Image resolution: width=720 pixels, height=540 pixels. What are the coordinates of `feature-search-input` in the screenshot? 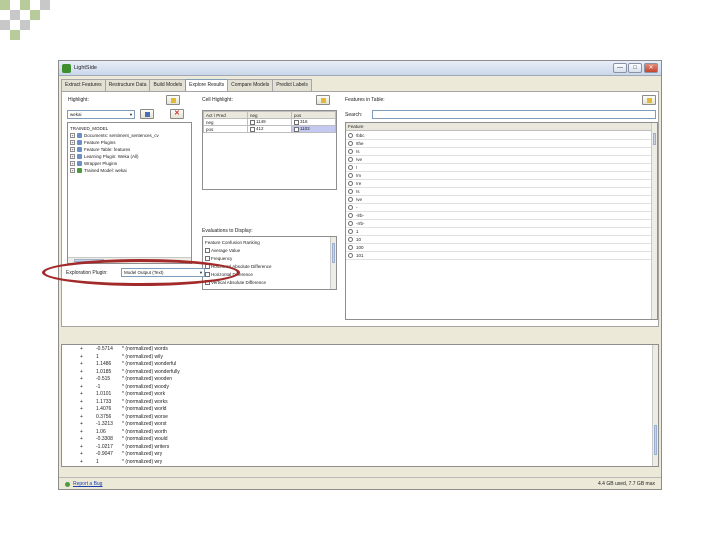 It's located at (514, 114).